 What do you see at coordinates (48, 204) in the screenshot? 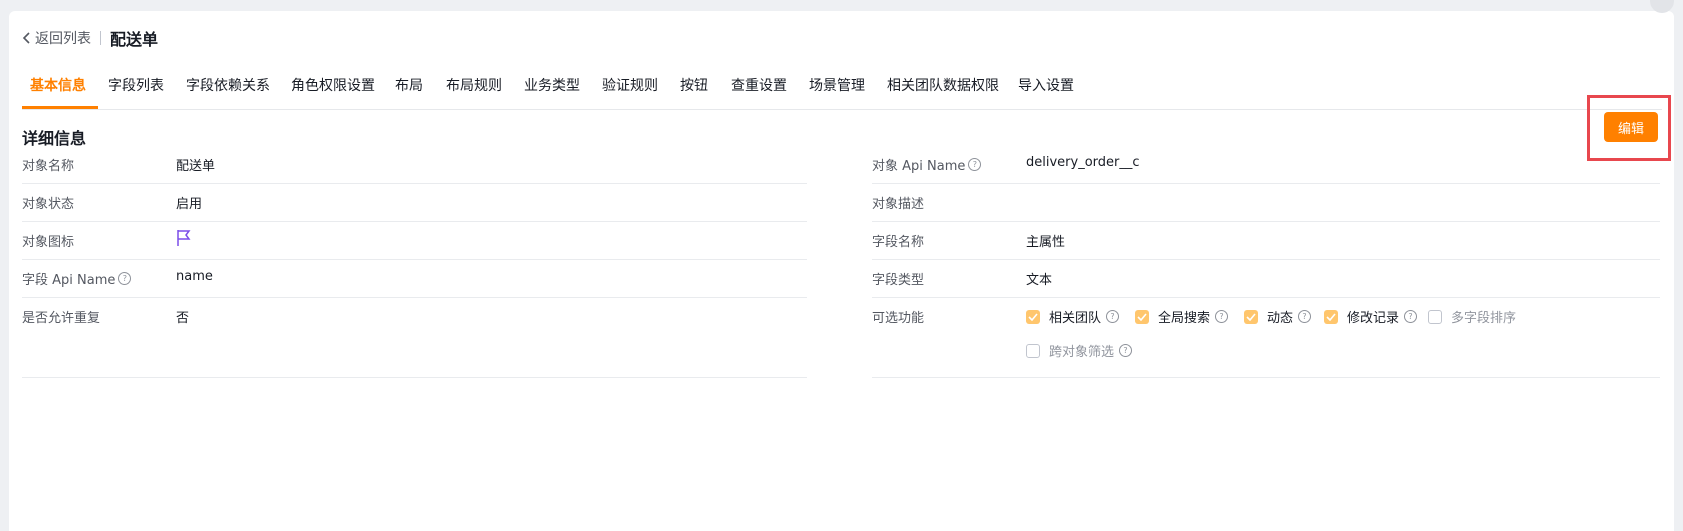
I see `field-label: 对象状态` at bounding box center [48, 204].